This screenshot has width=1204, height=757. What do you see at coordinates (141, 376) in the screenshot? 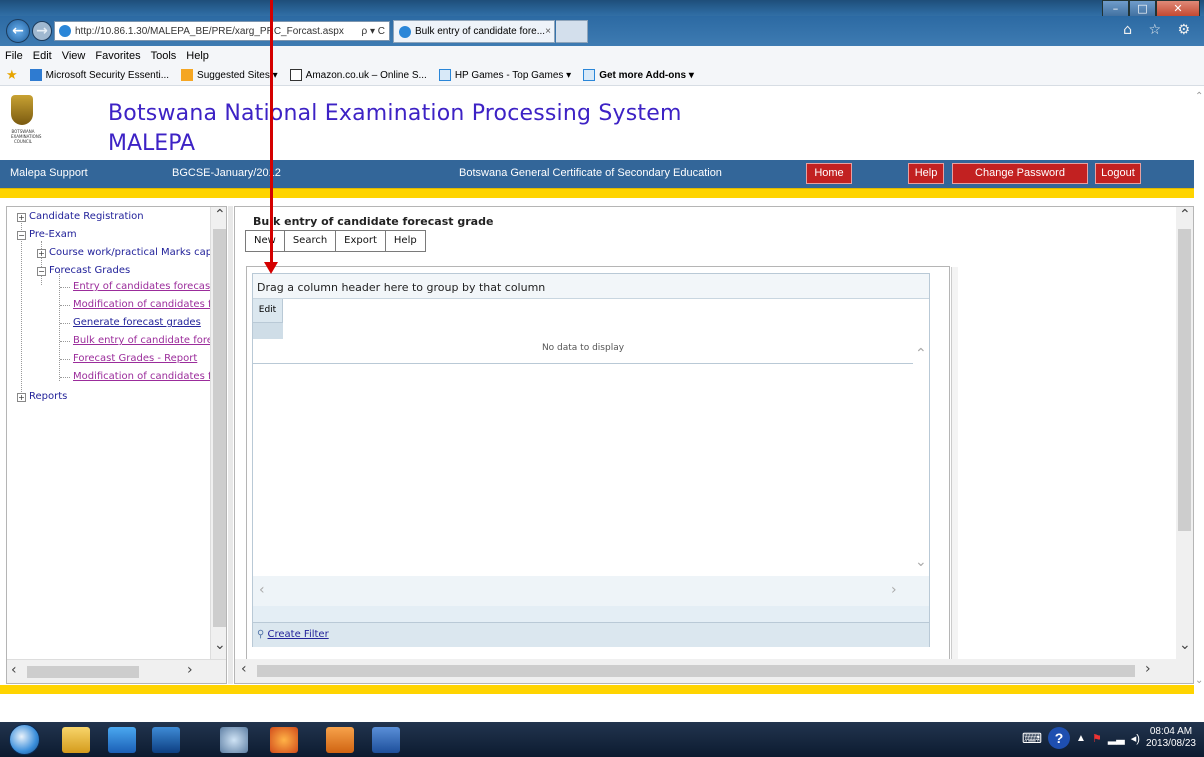
I see `tree-link-modification-2: Modification of candidates fo` at bounding box center [141, 376].